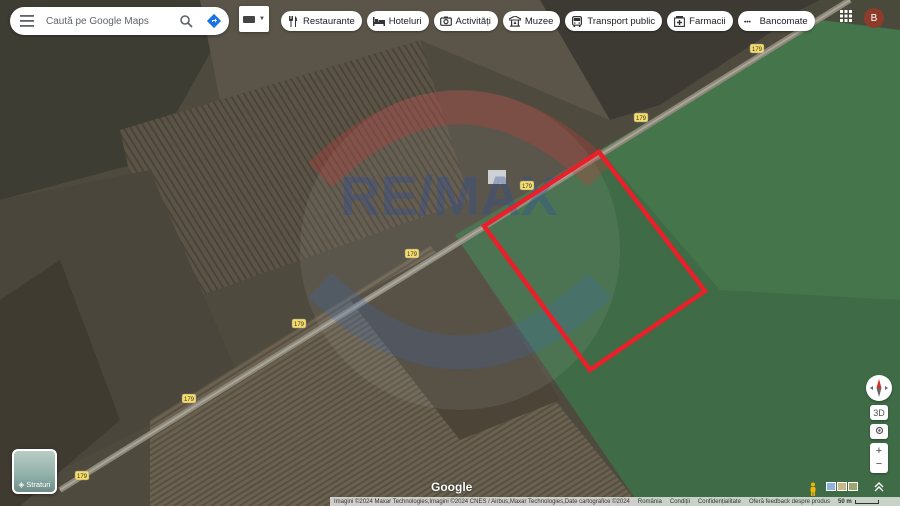 Image resolution: width=900 pixels, height=506 pixels. I want to click on chip-farmacii: Farmacii, so click(700, 21).